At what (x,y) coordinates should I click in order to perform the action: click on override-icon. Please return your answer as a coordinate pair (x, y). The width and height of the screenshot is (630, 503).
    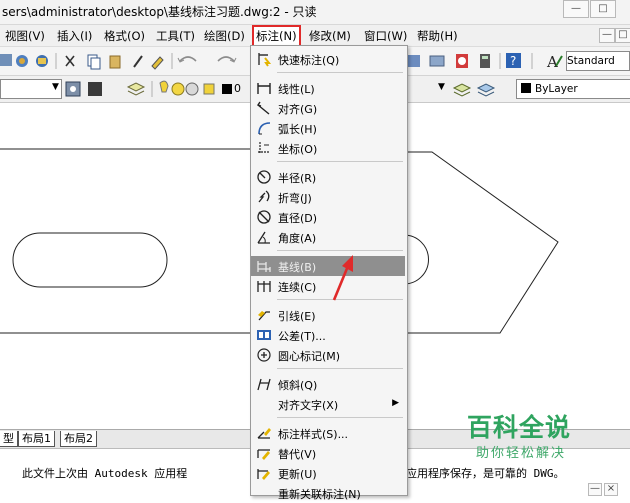
    Looking at the image, I should click on (263, 454).